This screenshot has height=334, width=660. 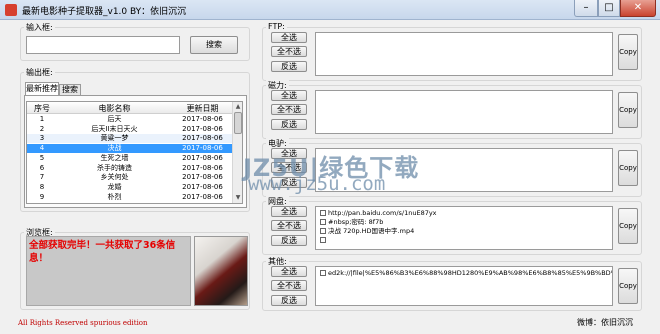 What do you see at coordinates (39, 27) in the screenshot?
I see `input-group-label: 输入框:` at bounding box center [39, 27].